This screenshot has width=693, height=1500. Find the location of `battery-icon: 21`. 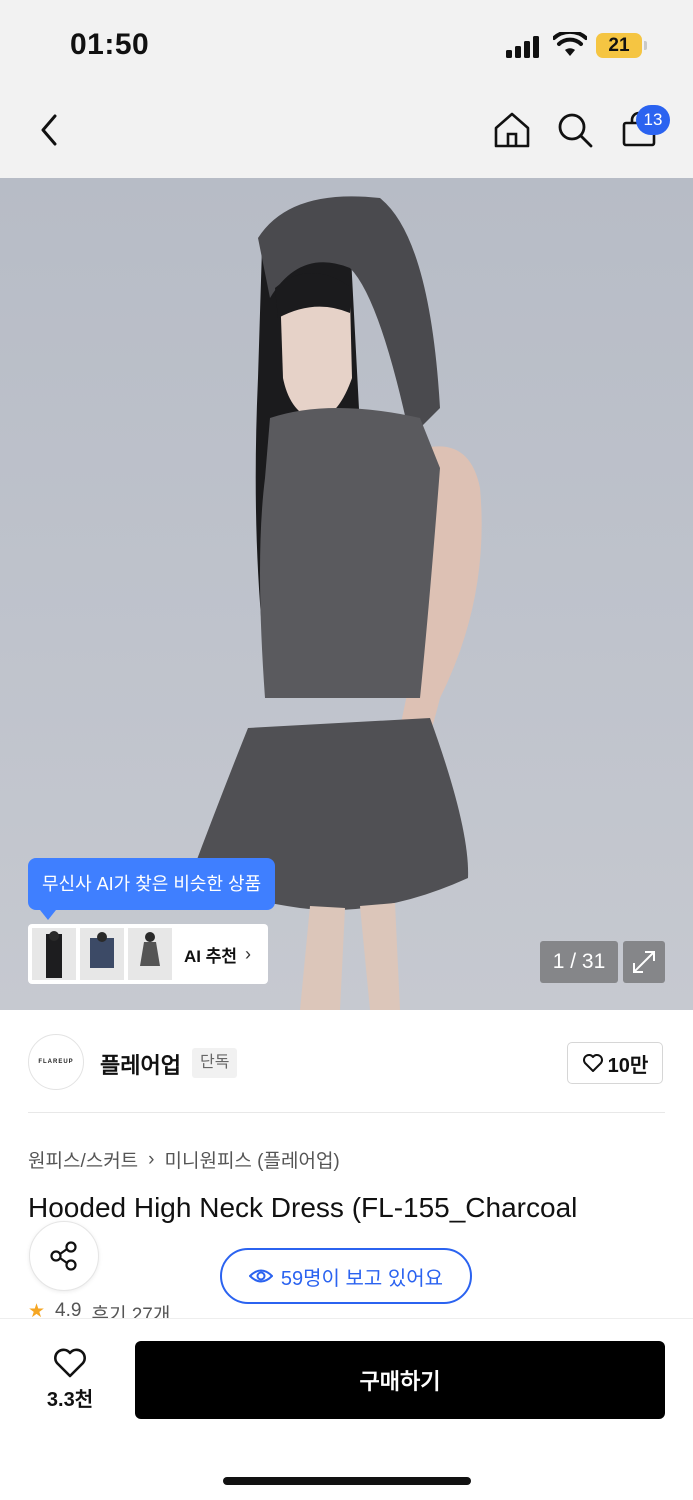

battery-icon: 21 is located at coordinates (622, 45).